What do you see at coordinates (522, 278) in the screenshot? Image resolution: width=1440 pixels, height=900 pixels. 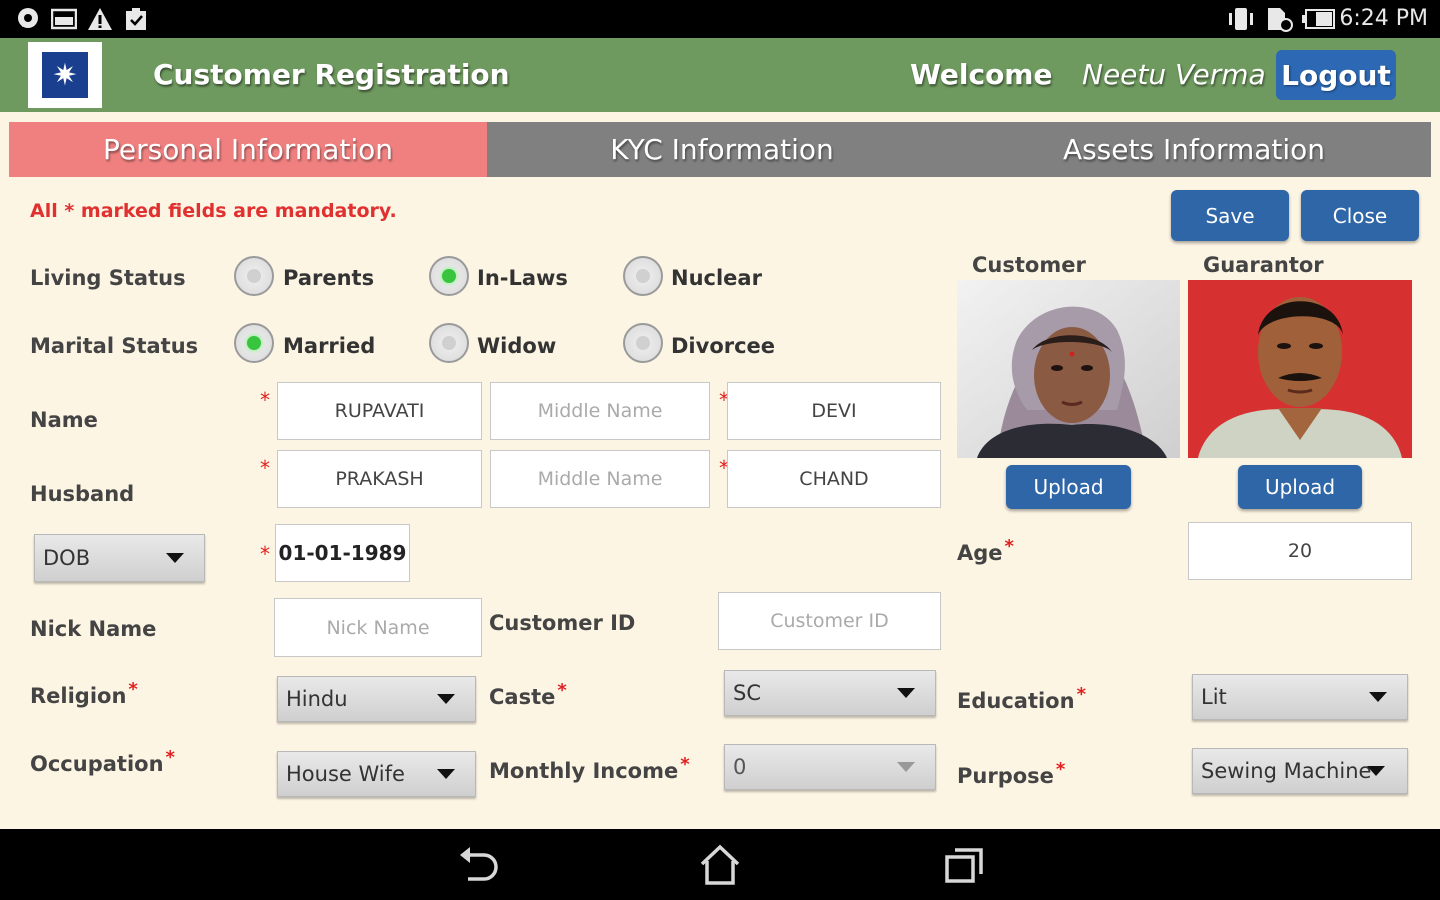 I see `radio-in-laws-label: In-Laws` at bounding box center [522, 278].